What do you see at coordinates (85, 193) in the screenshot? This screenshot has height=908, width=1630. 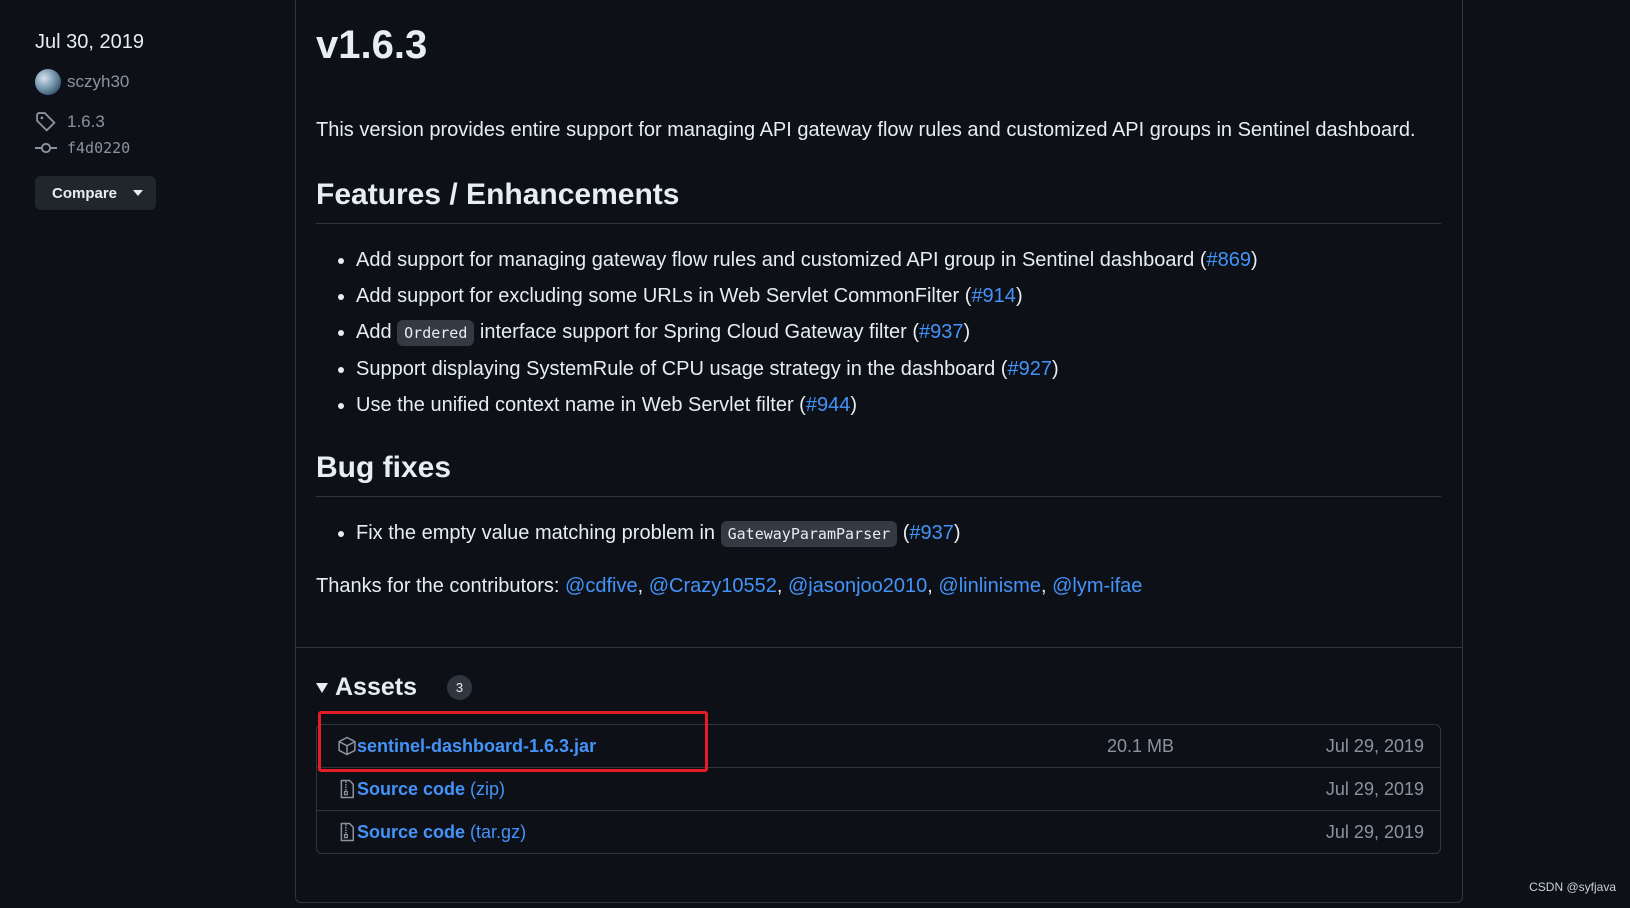 I see `compare-label: Compare` at bounding box center [85, 193].